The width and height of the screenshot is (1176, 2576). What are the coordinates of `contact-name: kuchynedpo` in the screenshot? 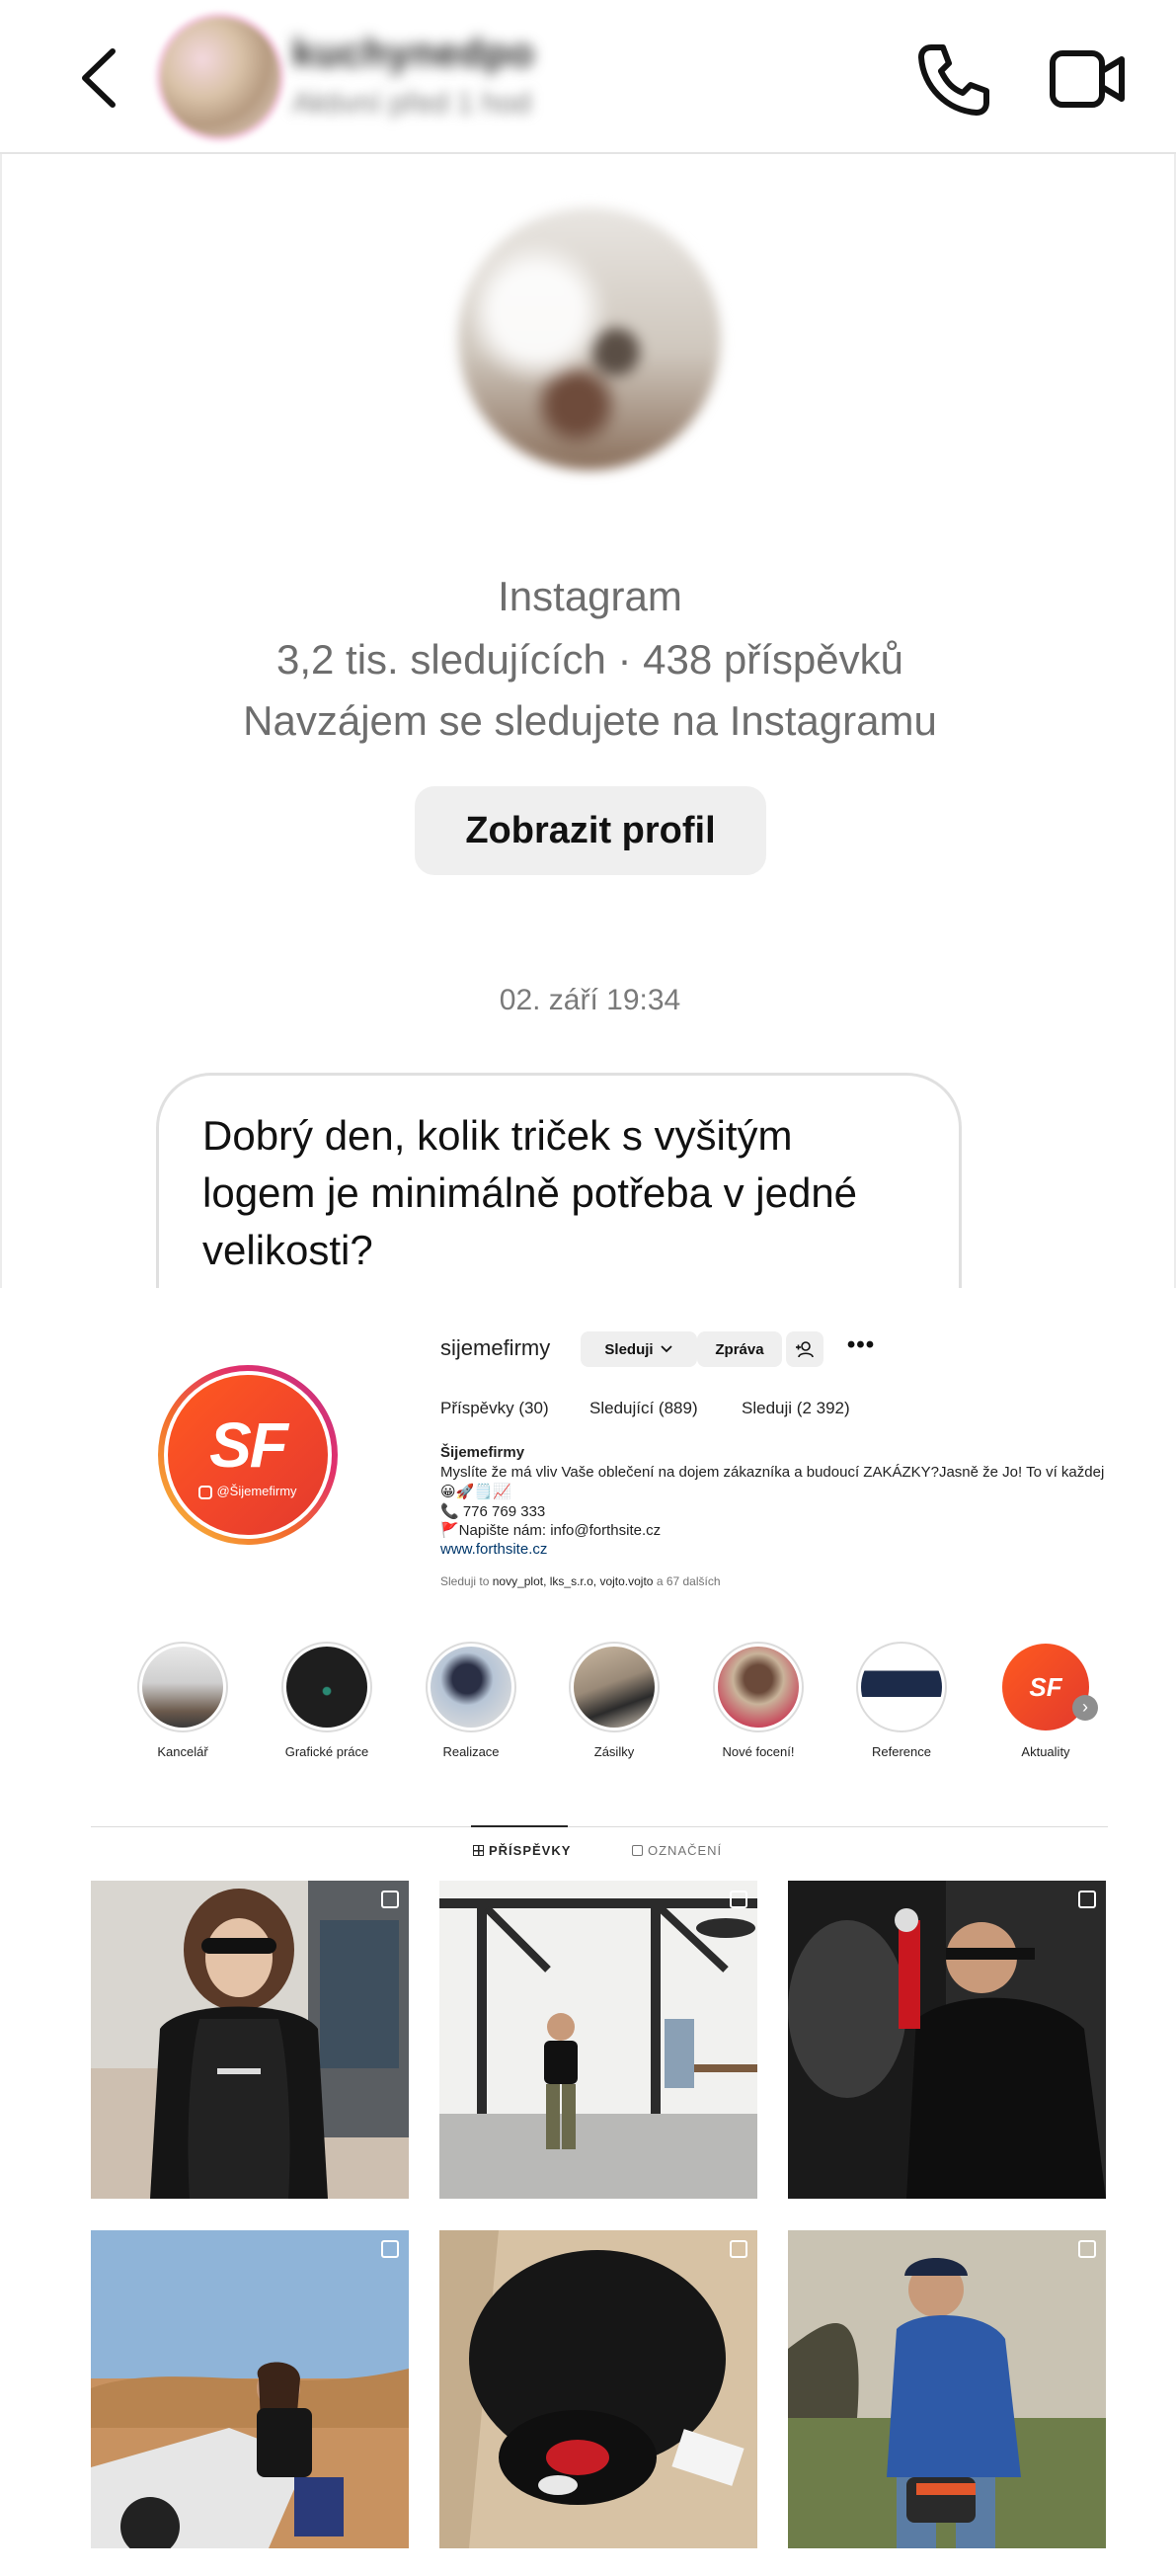 It's located at (413, 54).